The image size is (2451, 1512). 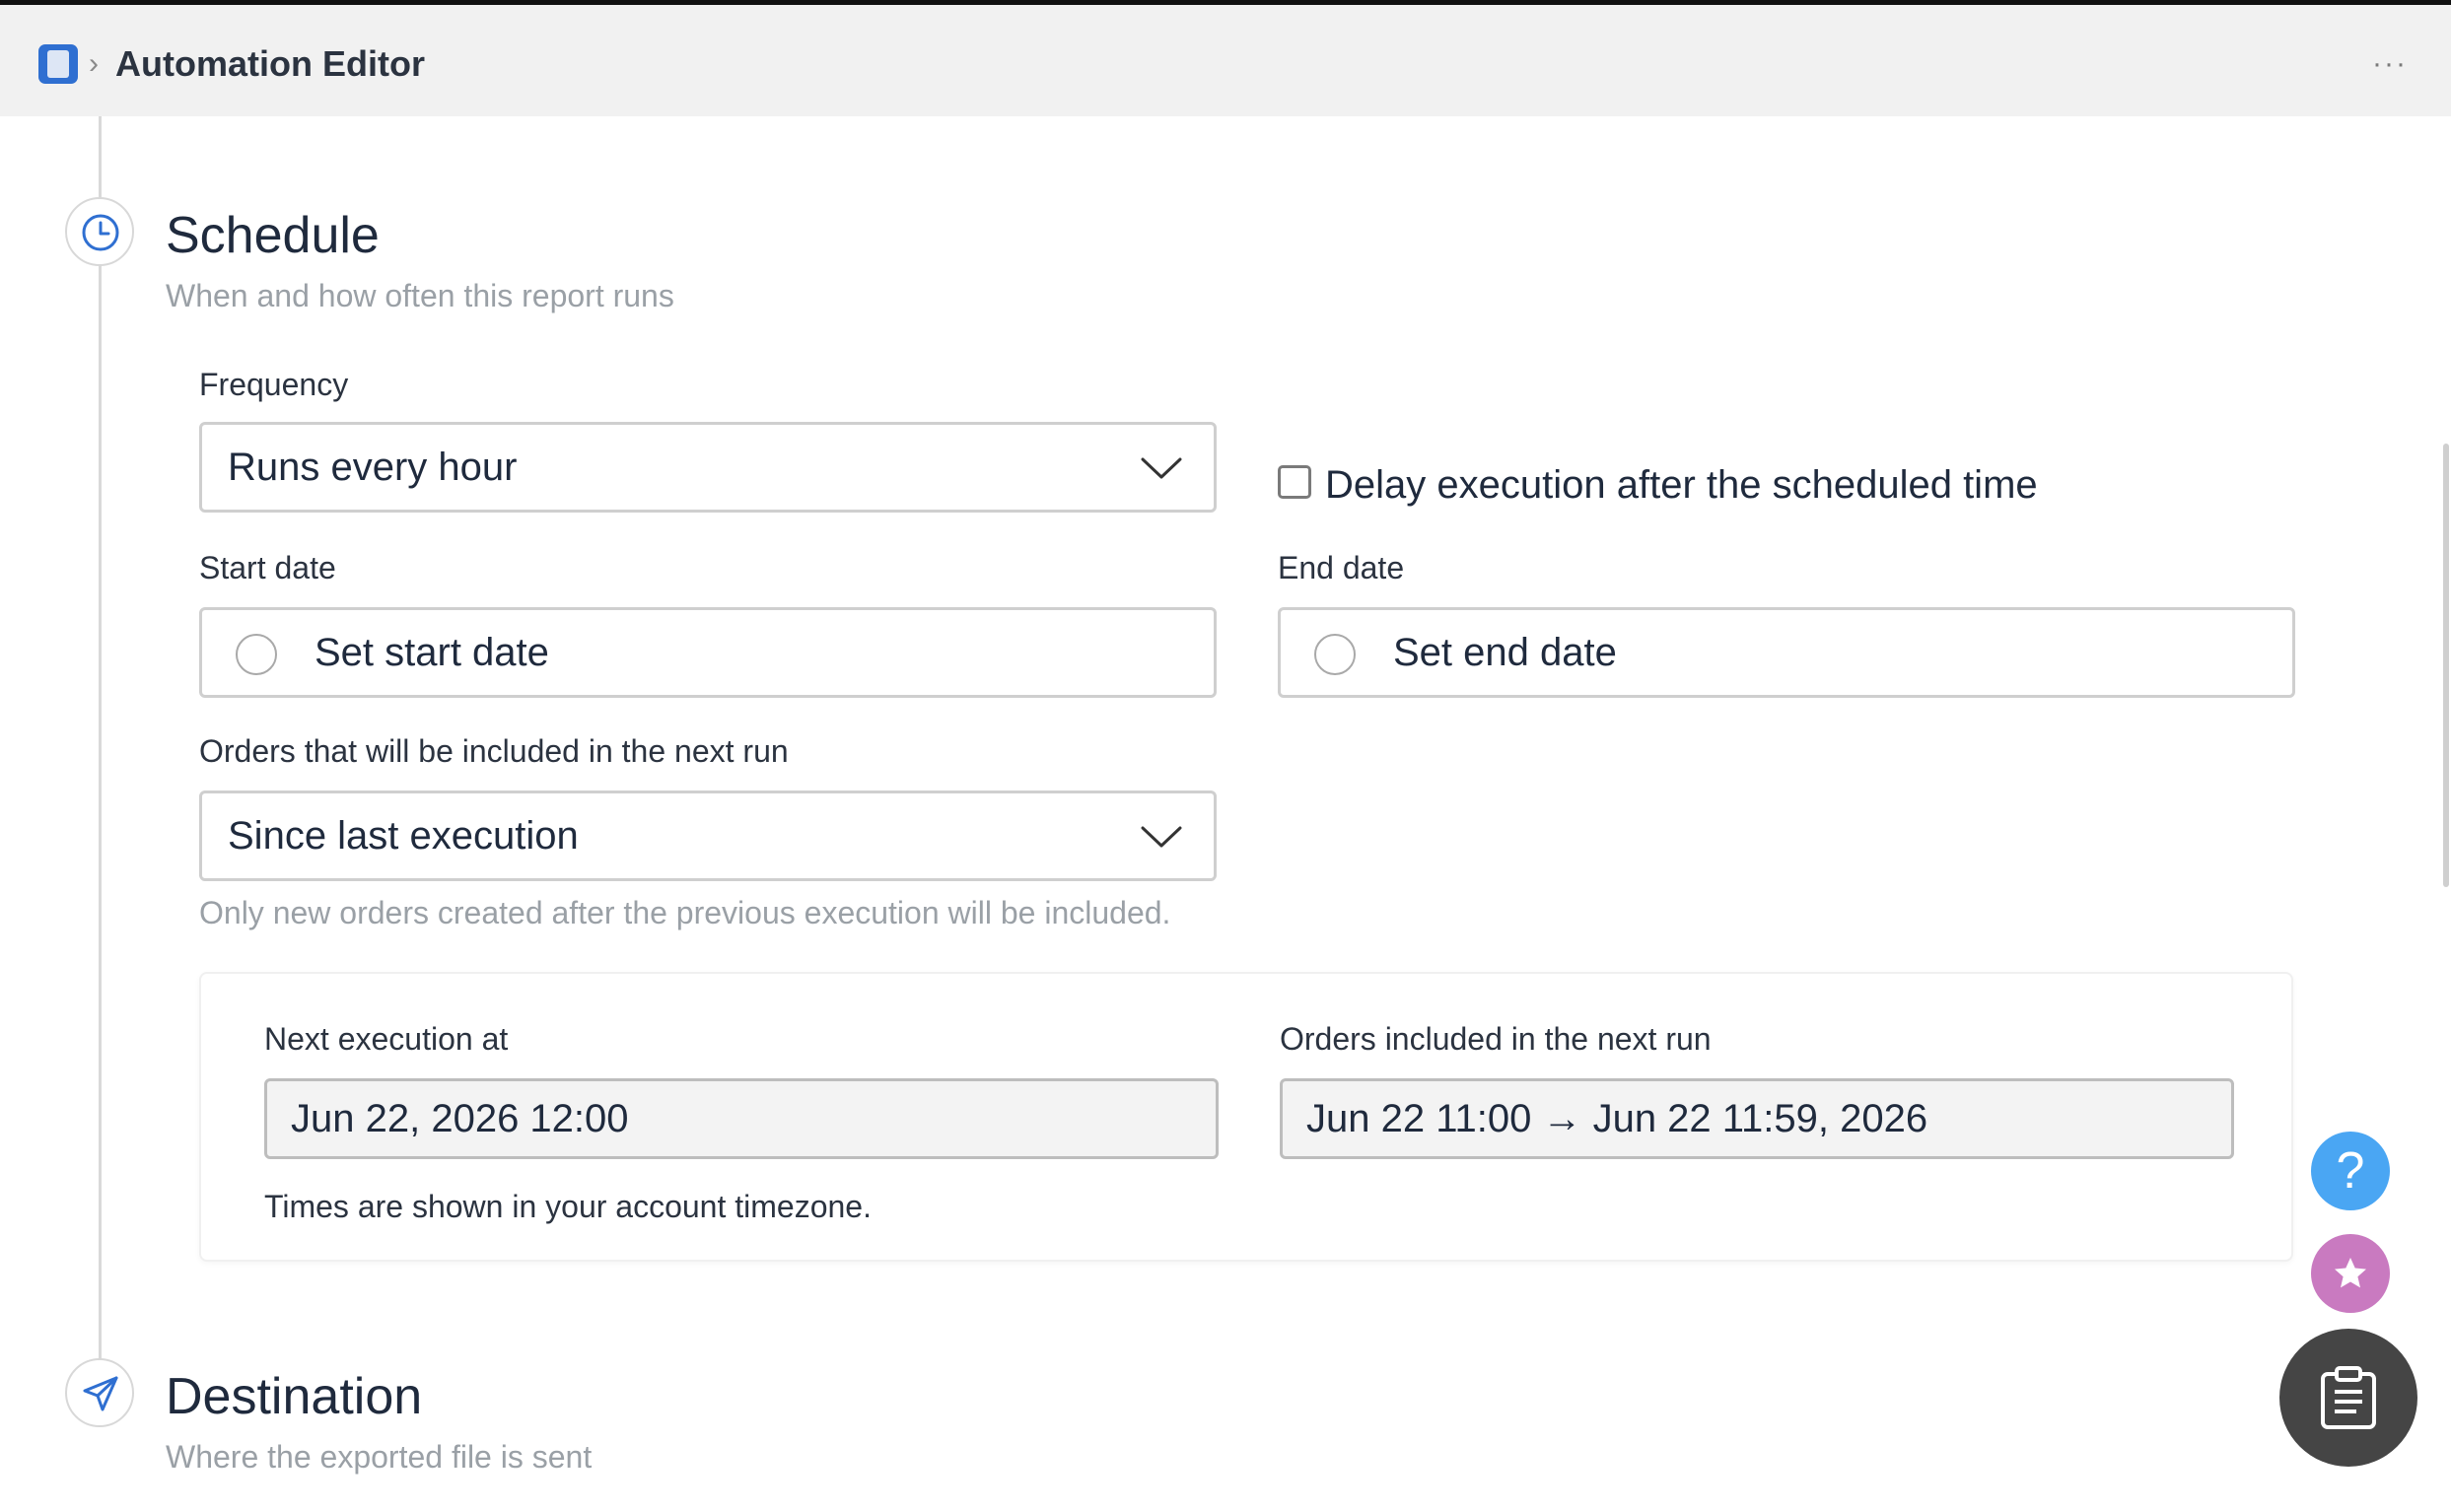 I want to click on help-button: ?, so click(x=2350, y=1171).